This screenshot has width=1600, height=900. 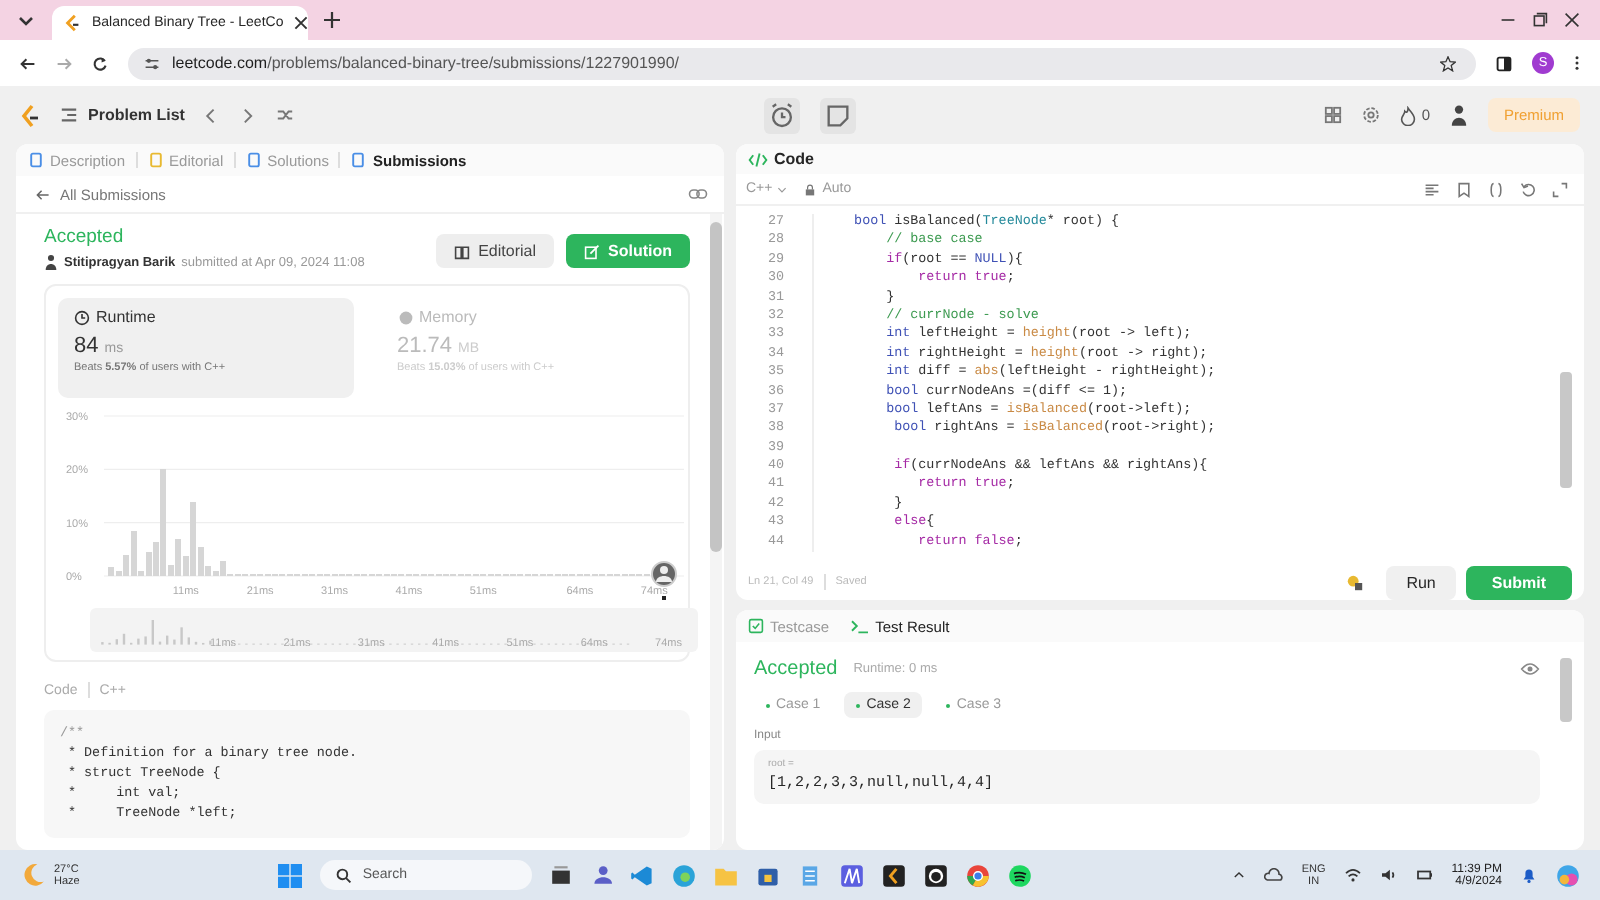 What do you see at coordinates (592, 251) in the screenshot?
I see `edit-icon` at bounding box center [592, 251].